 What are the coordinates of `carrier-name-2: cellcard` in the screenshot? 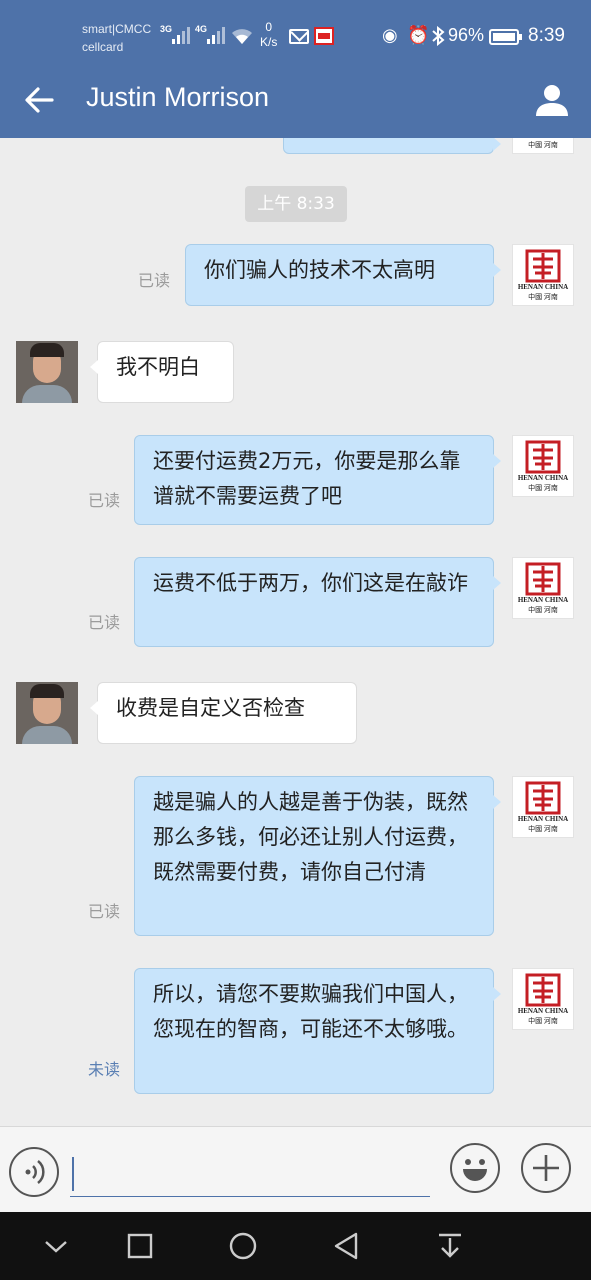 It's located at (103, 47).